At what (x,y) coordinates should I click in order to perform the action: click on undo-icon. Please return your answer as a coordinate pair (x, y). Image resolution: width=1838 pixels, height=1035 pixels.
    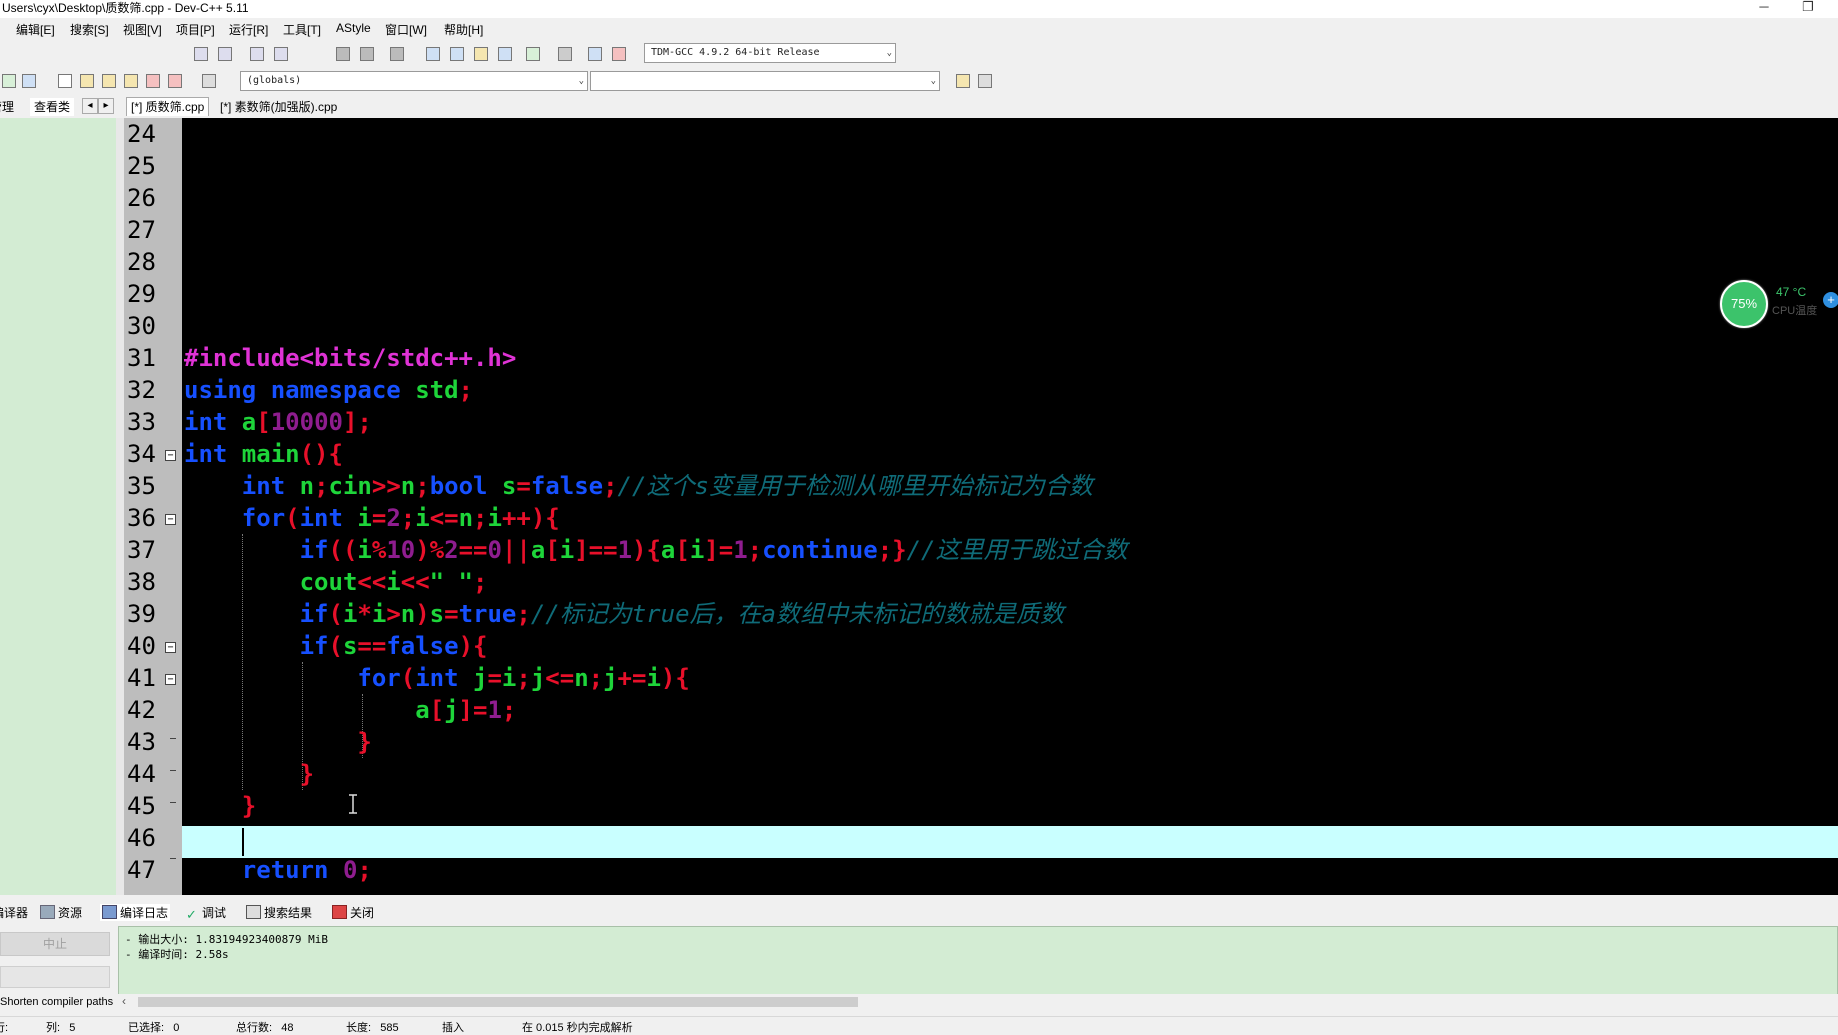
    Looking at the image, I should click on (963, 81).